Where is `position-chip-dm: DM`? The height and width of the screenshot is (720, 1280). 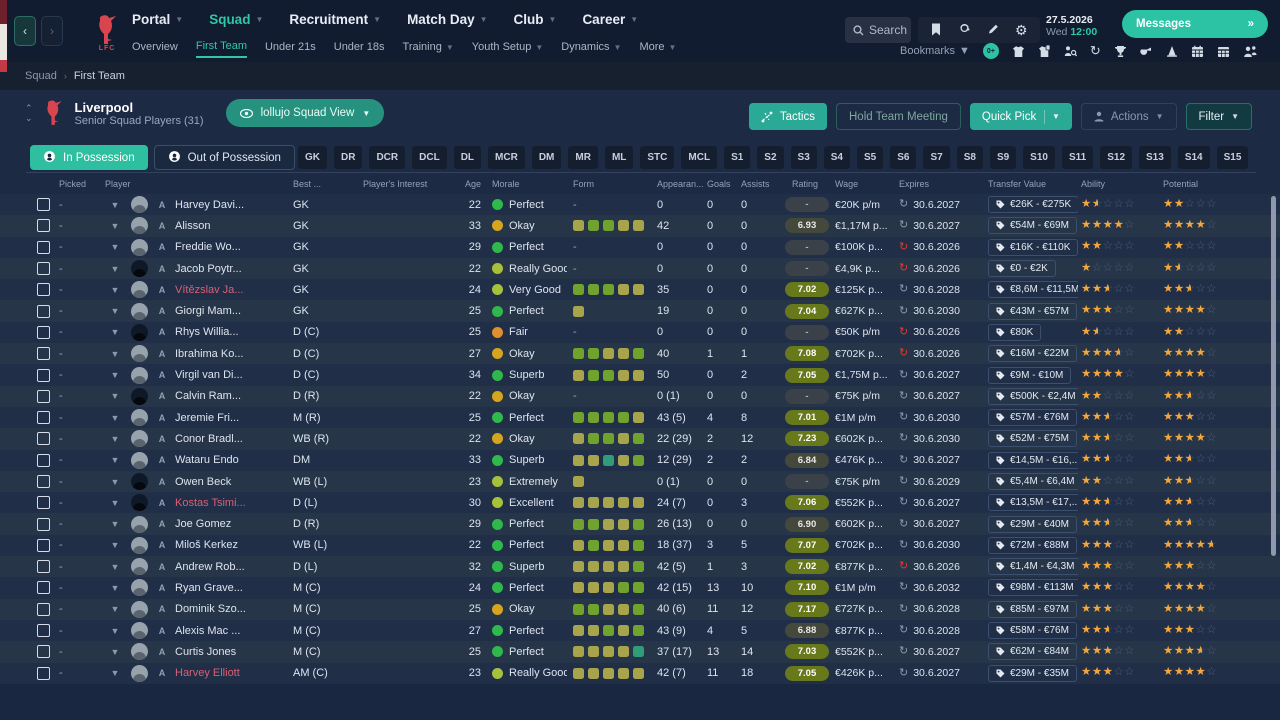
position-chip-dm: DM is located at coordinates (546, 157).